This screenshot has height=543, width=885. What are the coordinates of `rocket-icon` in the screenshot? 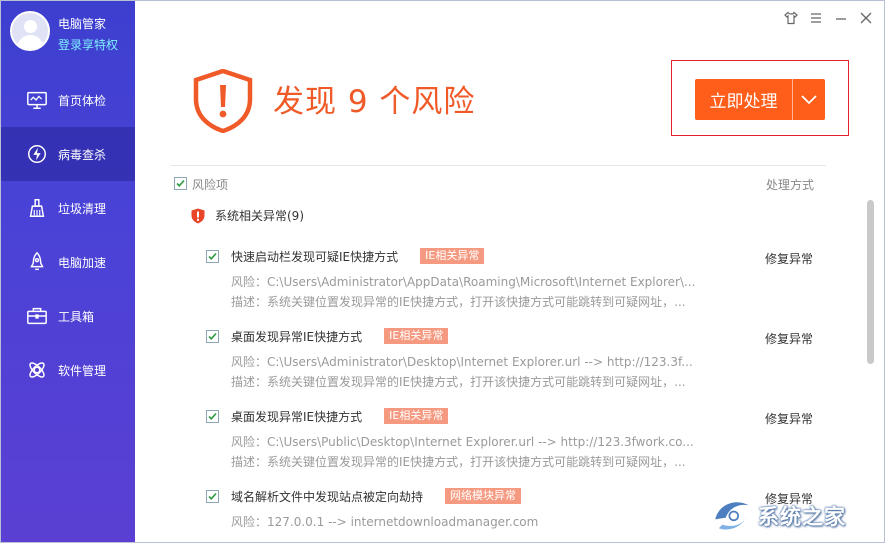 It's located at (37, 262).